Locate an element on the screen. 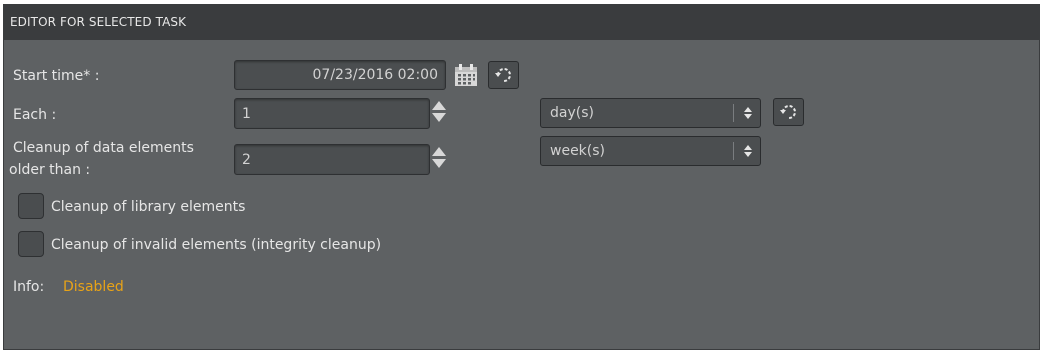 This screenshot has height=354, width=1043. calendar-icon is located at coordinates (466, 75).